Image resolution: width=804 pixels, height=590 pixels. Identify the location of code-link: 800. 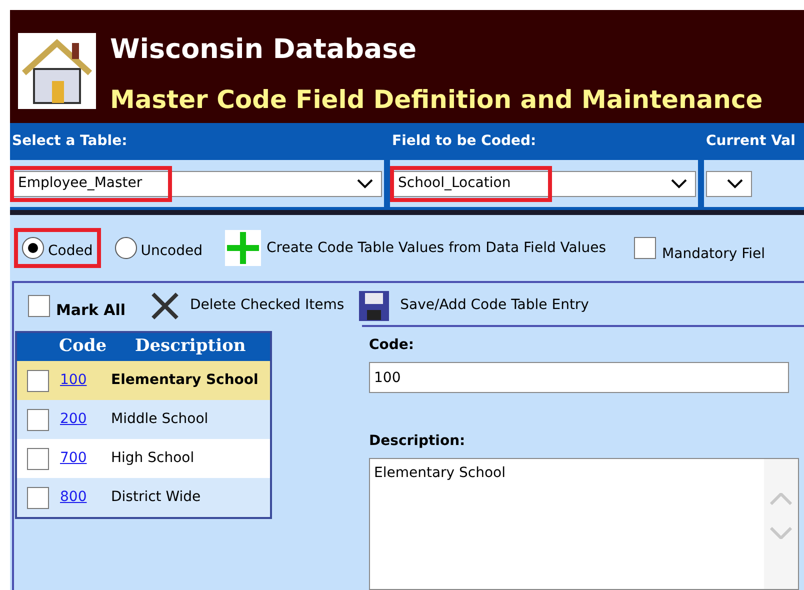
(85, 497).